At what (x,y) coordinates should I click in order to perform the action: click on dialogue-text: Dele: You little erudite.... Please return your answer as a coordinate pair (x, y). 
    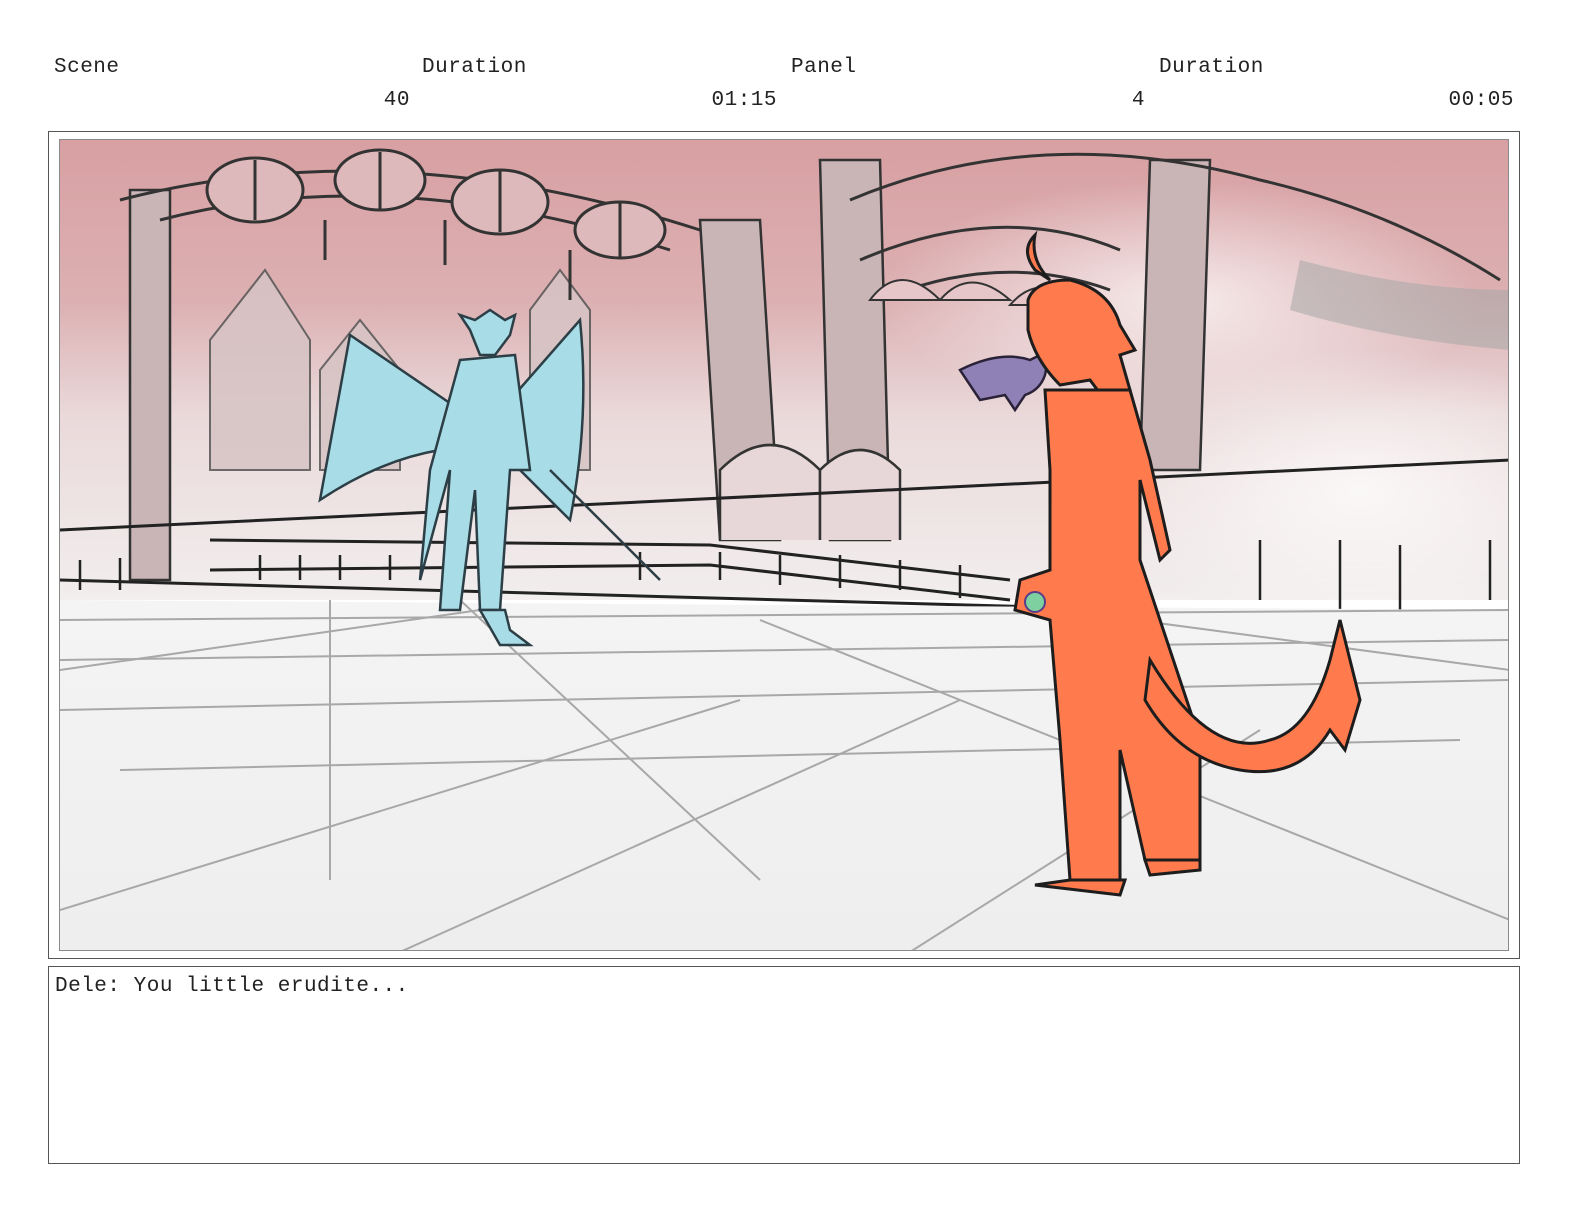
    Looking at the image, I should click on (232, 986).